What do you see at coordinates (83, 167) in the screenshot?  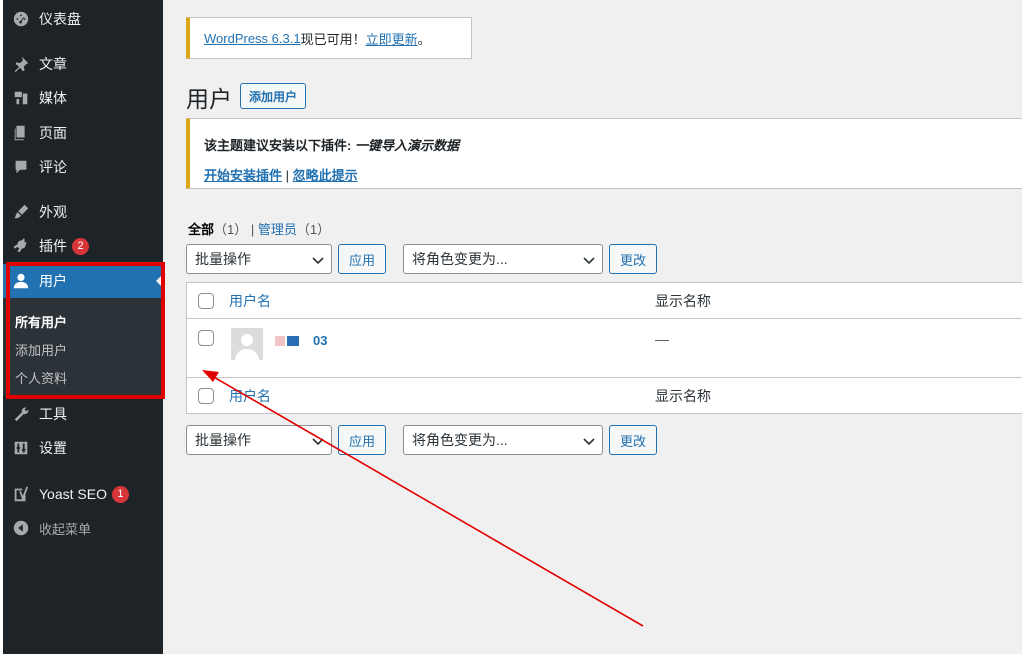 I see `menu-item-comments: 评论` at bounding box center [83, 167].